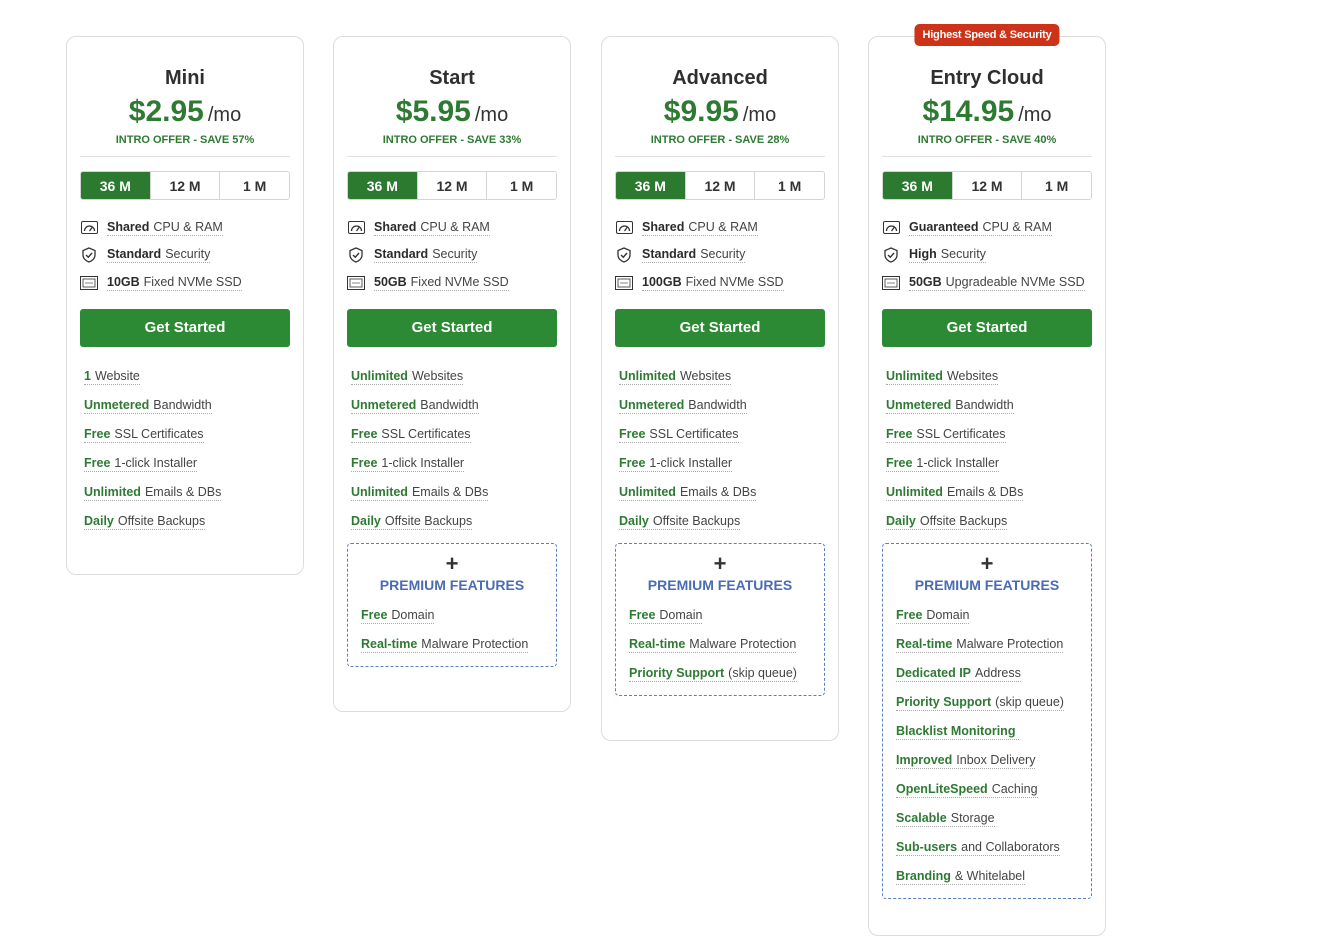 The image size is (1332, 936). What do you see at coordinates (948, 615) in the screenshot?
I see `feature-label: Domain` at bounding box center [948, 615].